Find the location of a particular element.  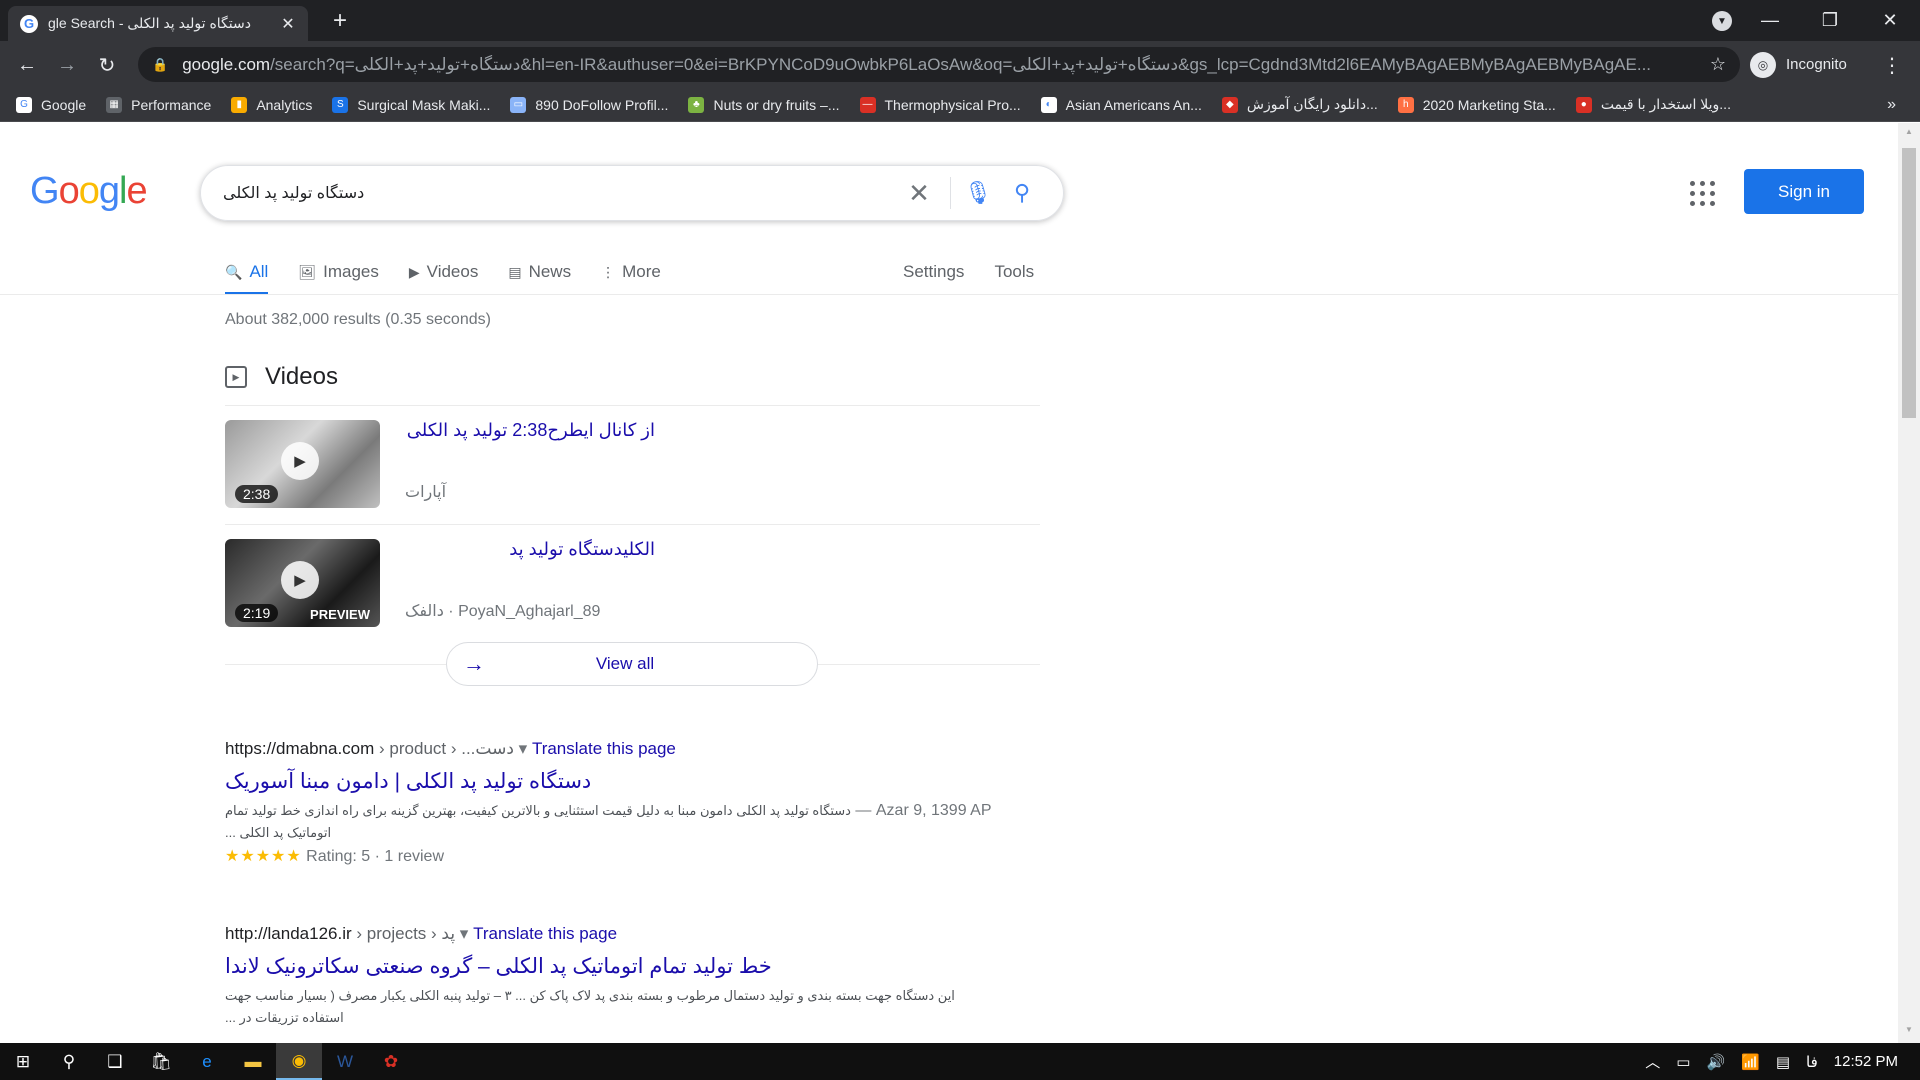

settings-link: Settings is located at coordinates (933, 272).